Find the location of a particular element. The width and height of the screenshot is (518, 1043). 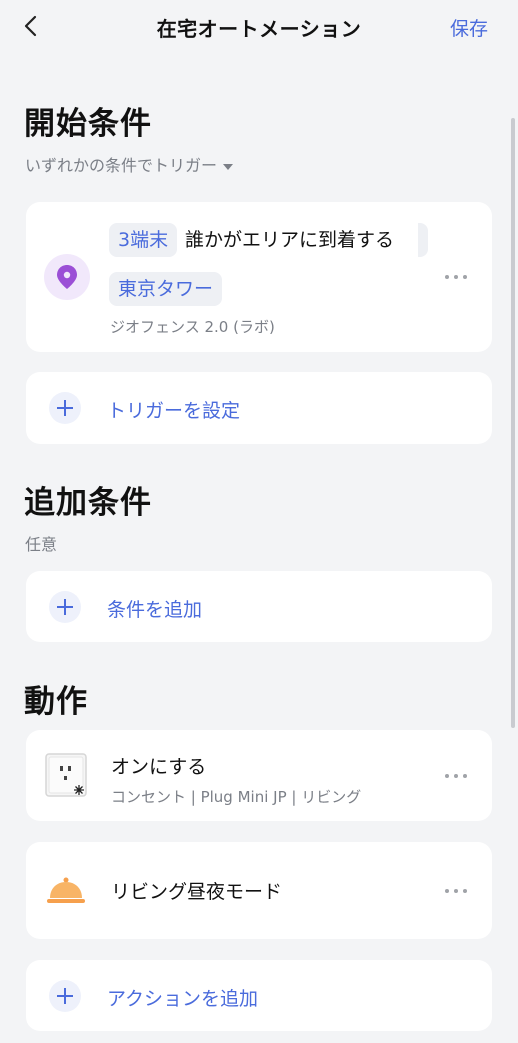

action-subtitle: コンセント | Plug Mini JP | リビング is located at coordinates (236, 797).